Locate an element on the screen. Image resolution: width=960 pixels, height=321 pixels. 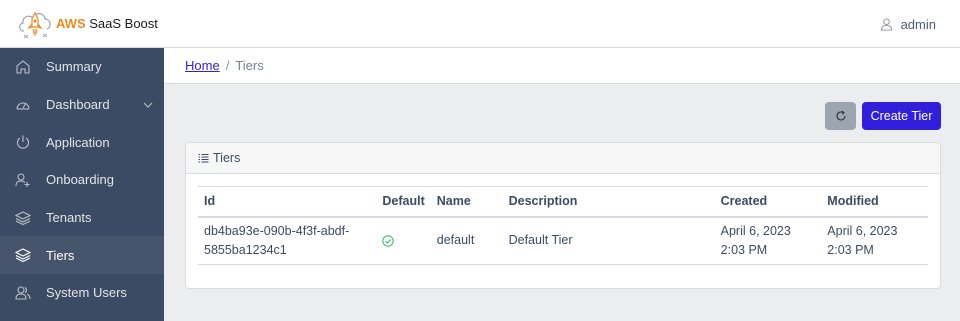
breadcrumb-current: Tiers is located at coordinates (249, 65).